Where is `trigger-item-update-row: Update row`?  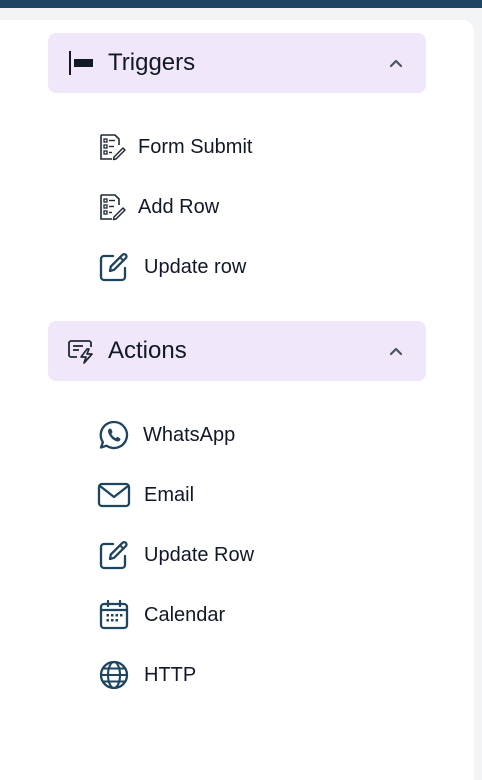
trigger-item-update-row: Update row is located at coordinates (255, 267).